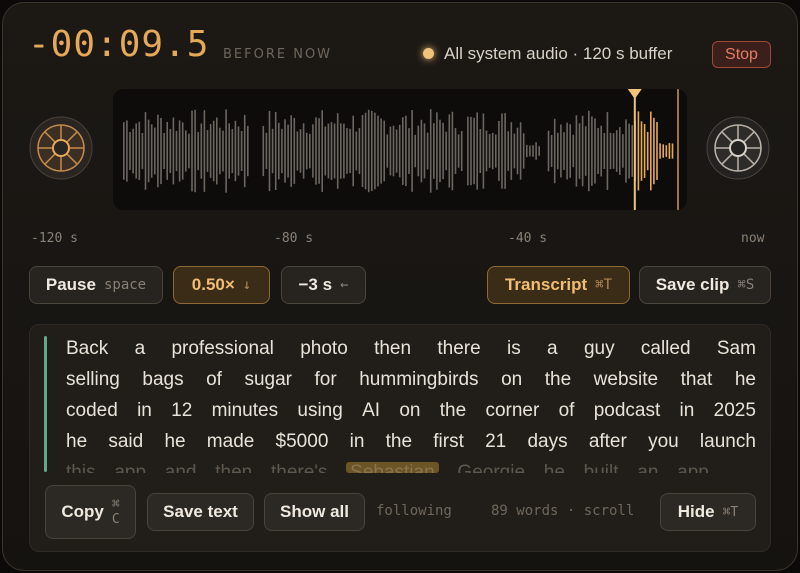  What do you see at coordinates (634, 153) in the screenshot?
I see `playhead` at bounding box center [634, 153].